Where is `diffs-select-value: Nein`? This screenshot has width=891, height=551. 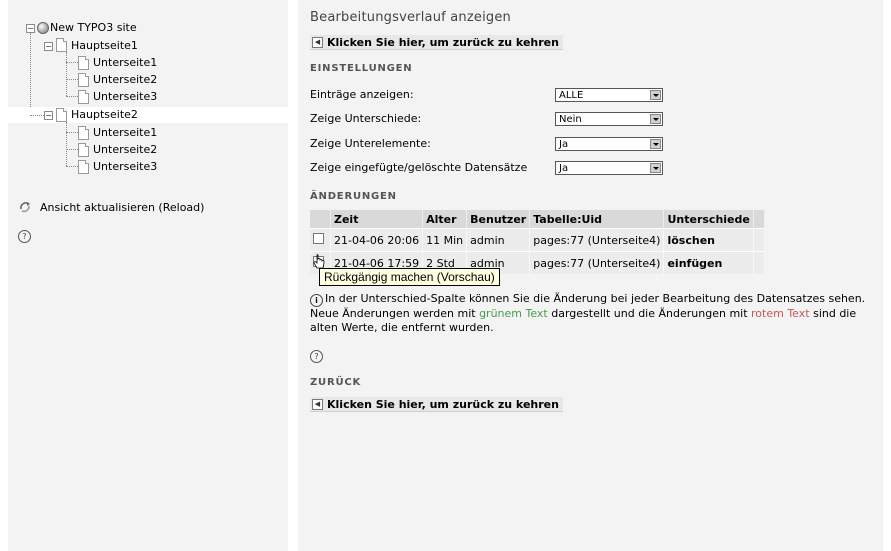
diffs-select-value: Nein is located at coordinates (570, 119).